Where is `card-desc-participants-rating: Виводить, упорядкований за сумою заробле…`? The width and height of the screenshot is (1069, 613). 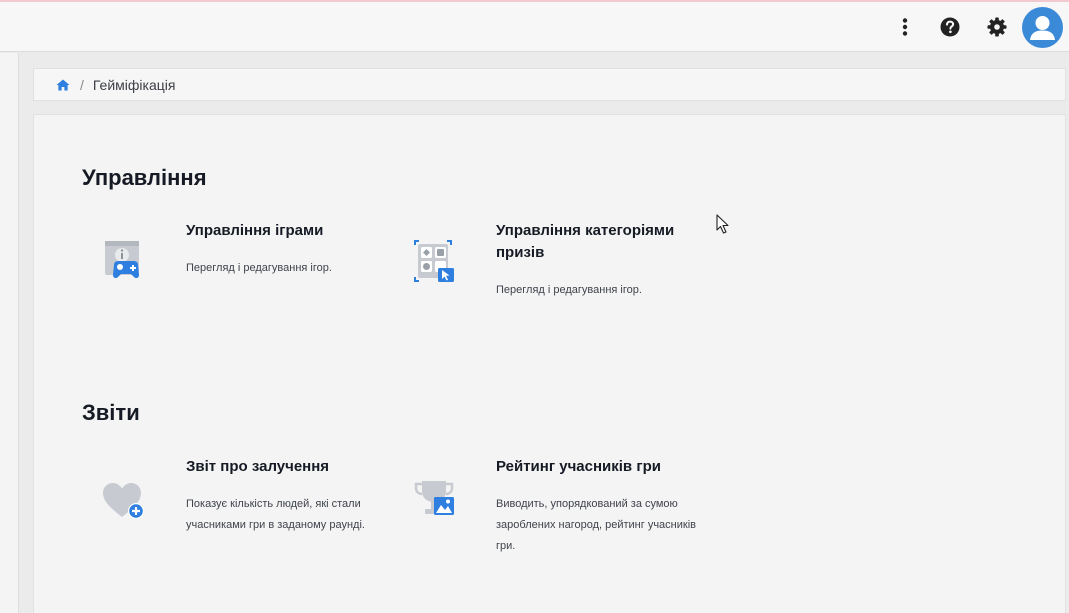
card-desc-participants-rating: Виводить, упорядкований за сумою заробле… is located at coordinates (596, 525).